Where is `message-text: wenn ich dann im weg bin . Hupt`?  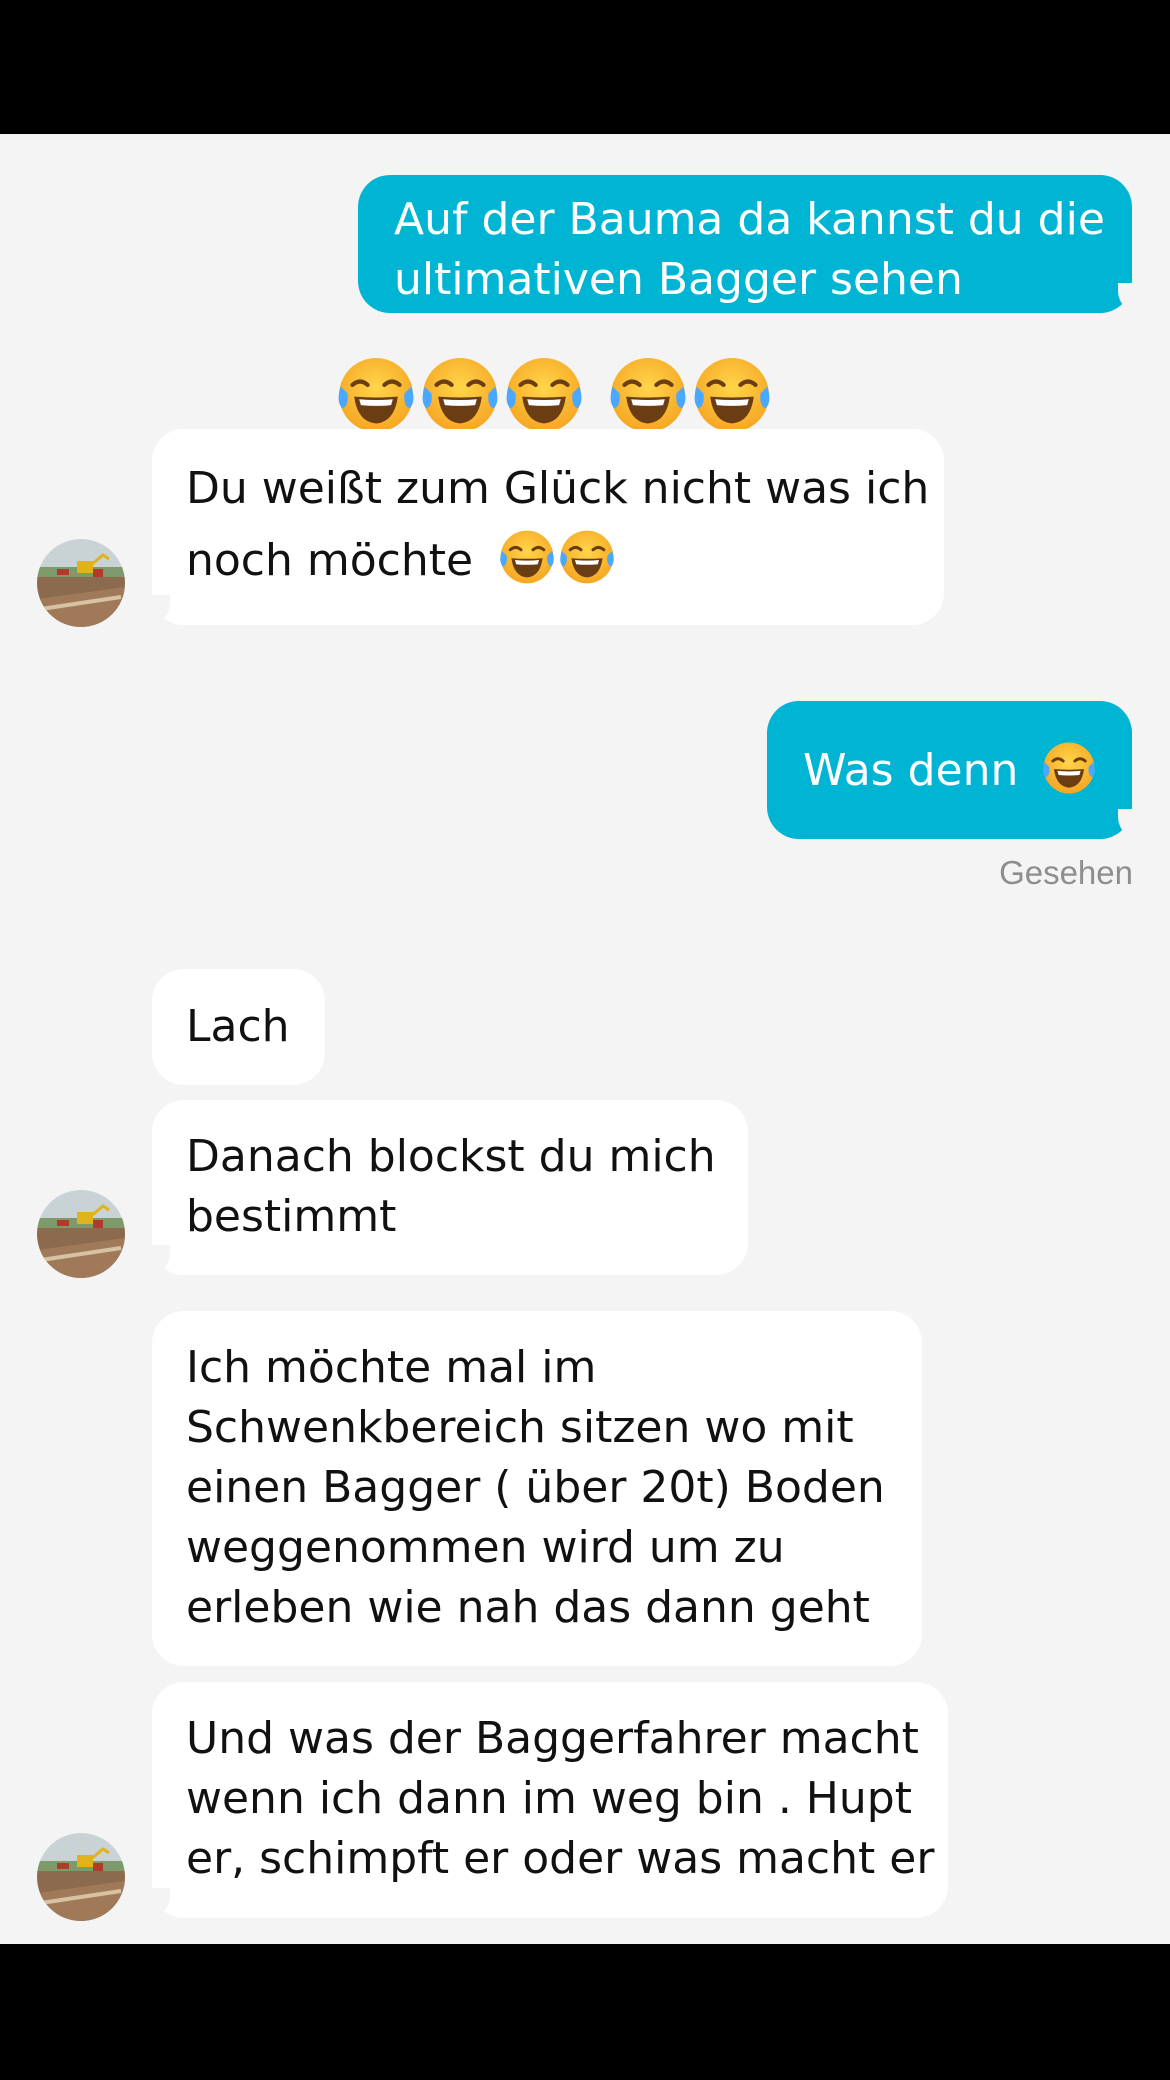
message-text: wenn ich dann im weg bin . Hupt is located at coordinates (549, 1798).